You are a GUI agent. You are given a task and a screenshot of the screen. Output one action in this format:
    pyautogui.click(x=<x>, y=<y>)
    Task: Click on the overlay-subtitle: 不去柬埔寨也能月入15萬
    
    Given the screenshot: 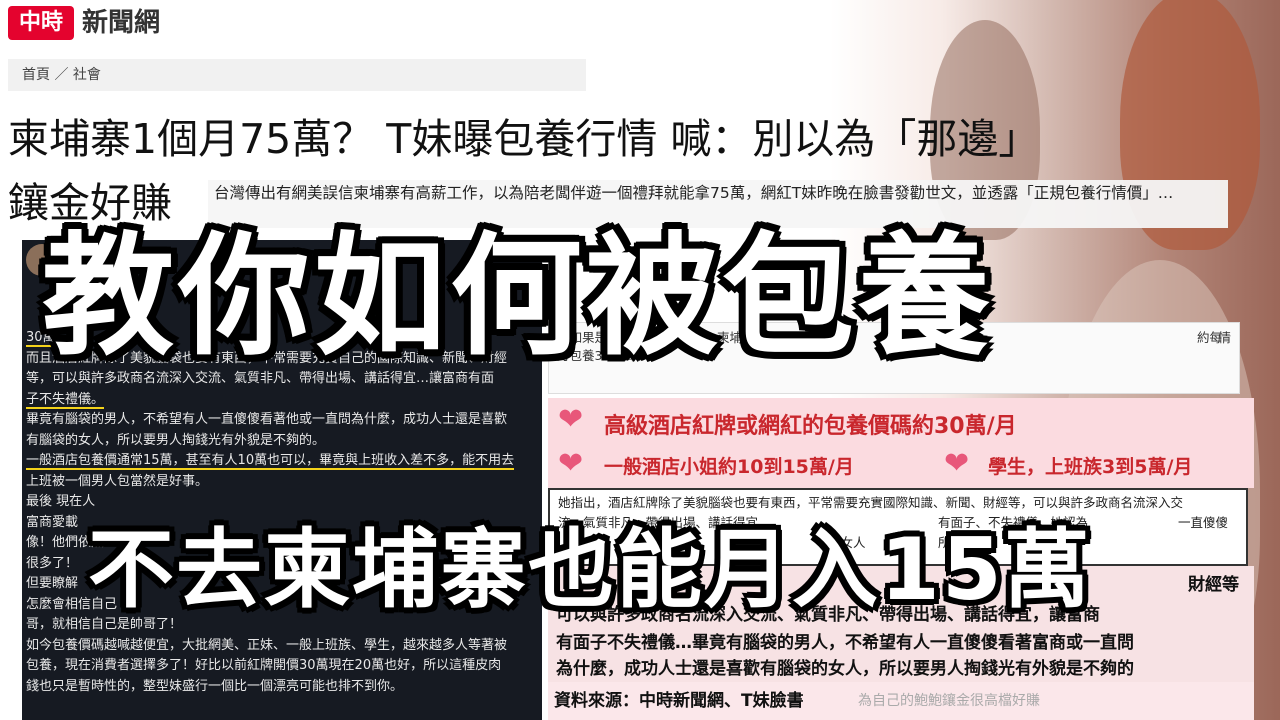 What is the action you would take?
    pyautogui.click(x=590, y=570)
    